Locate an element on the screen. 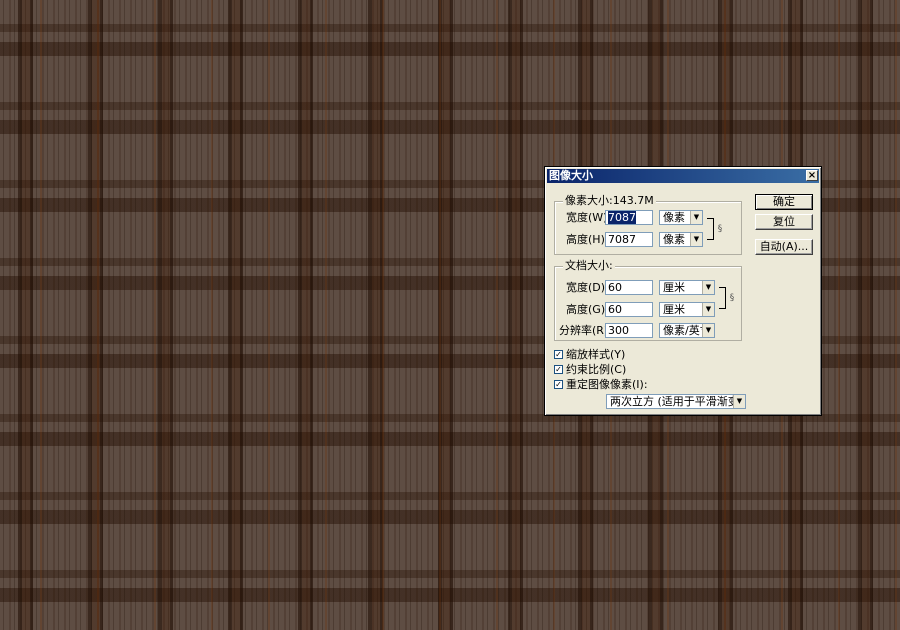 This screenshot has height=630, width=900. resolution-value: 300 is located at coordinates (618, 330).